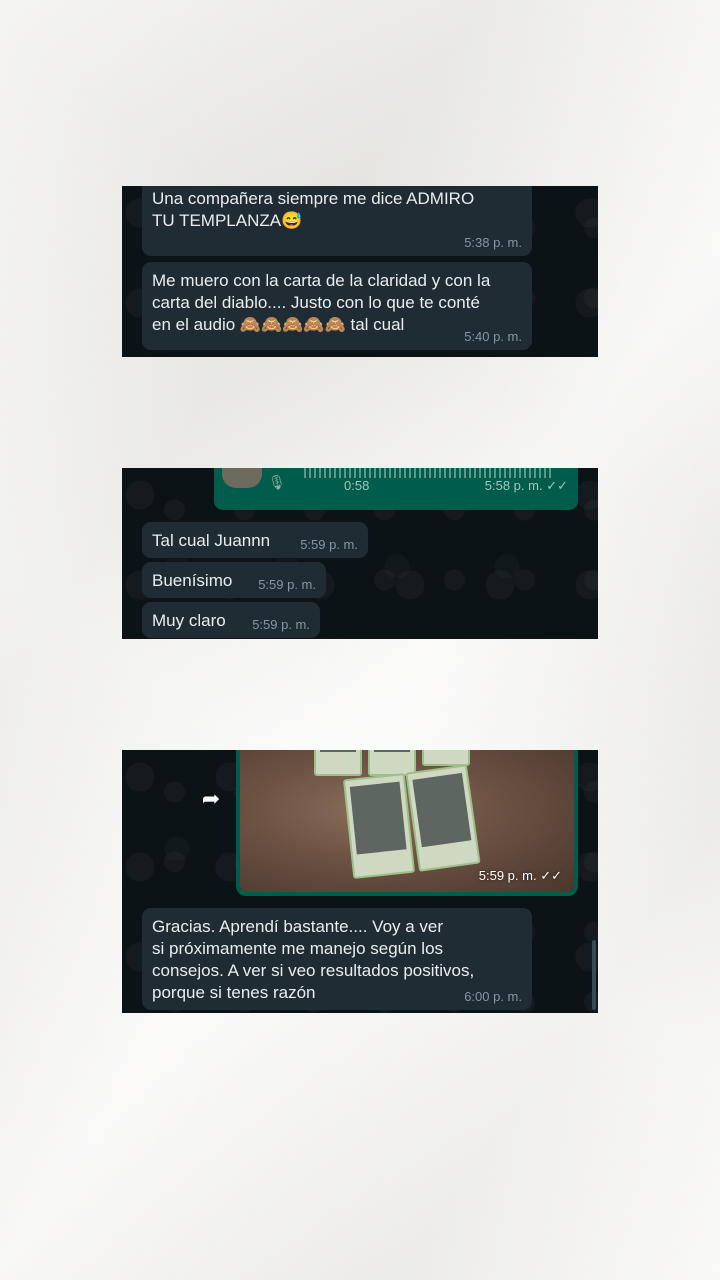  I want to click on audio-duration: 0:58, so click(357, 485).